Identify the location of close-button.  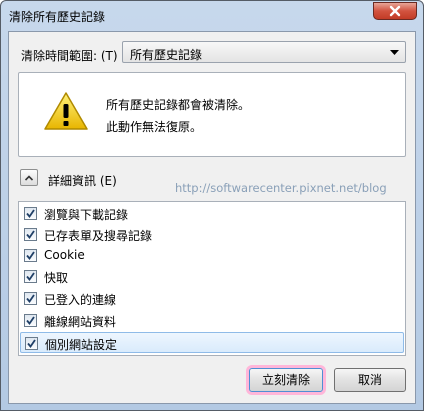
(395, 11).